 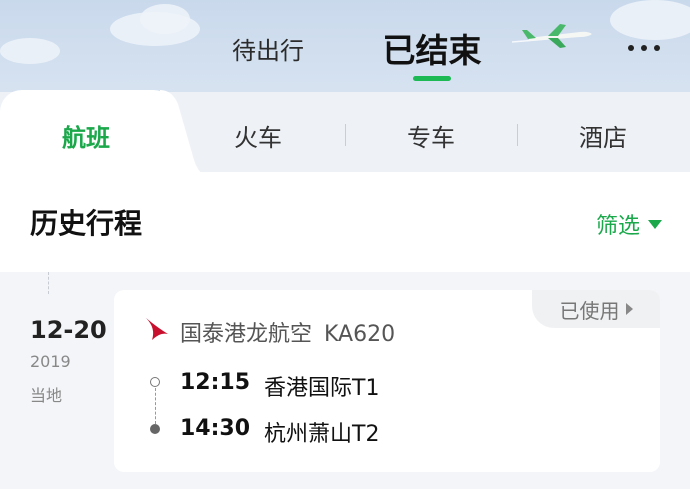 What do you see at coordinates (268, 48) in the screenshot?
I see `segment-upcoming: 待出行` at bounding box center [268, 48].